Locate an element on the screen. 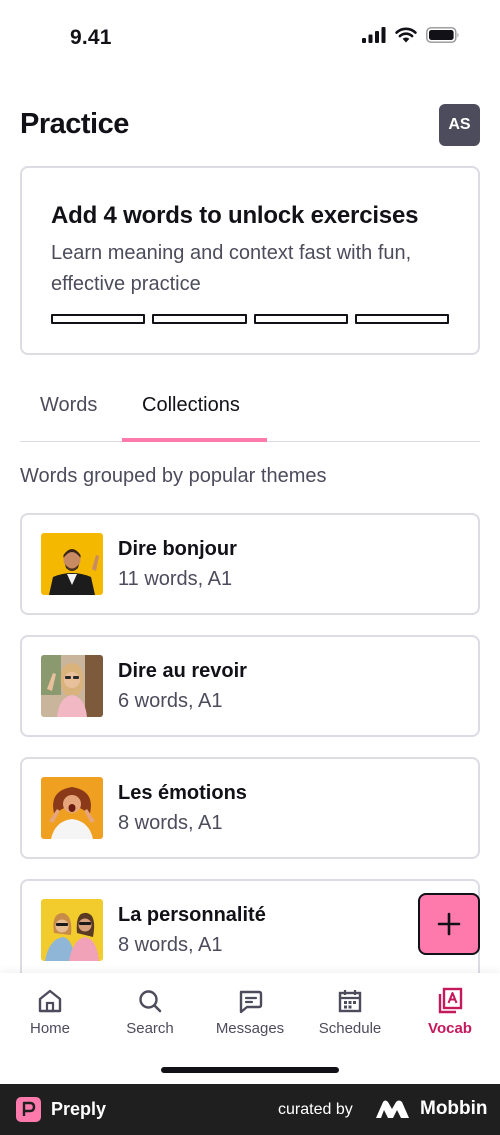 The width and height of the screenshot is (500, 1135). collection-meta: 11 words, A1 is located at coordinates (175, 579).